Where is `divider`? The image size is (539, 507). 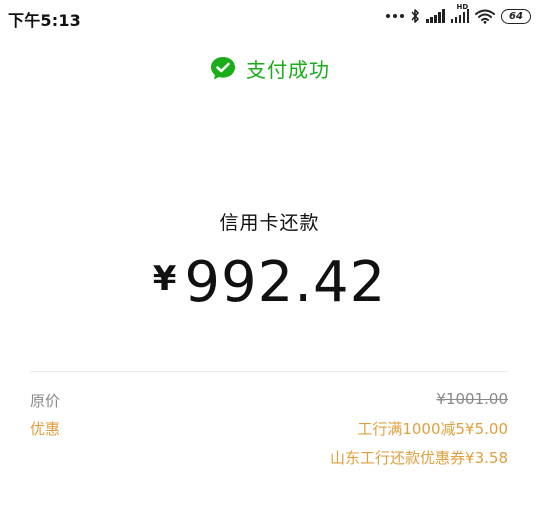 divider is located at coordinates (269, 371).